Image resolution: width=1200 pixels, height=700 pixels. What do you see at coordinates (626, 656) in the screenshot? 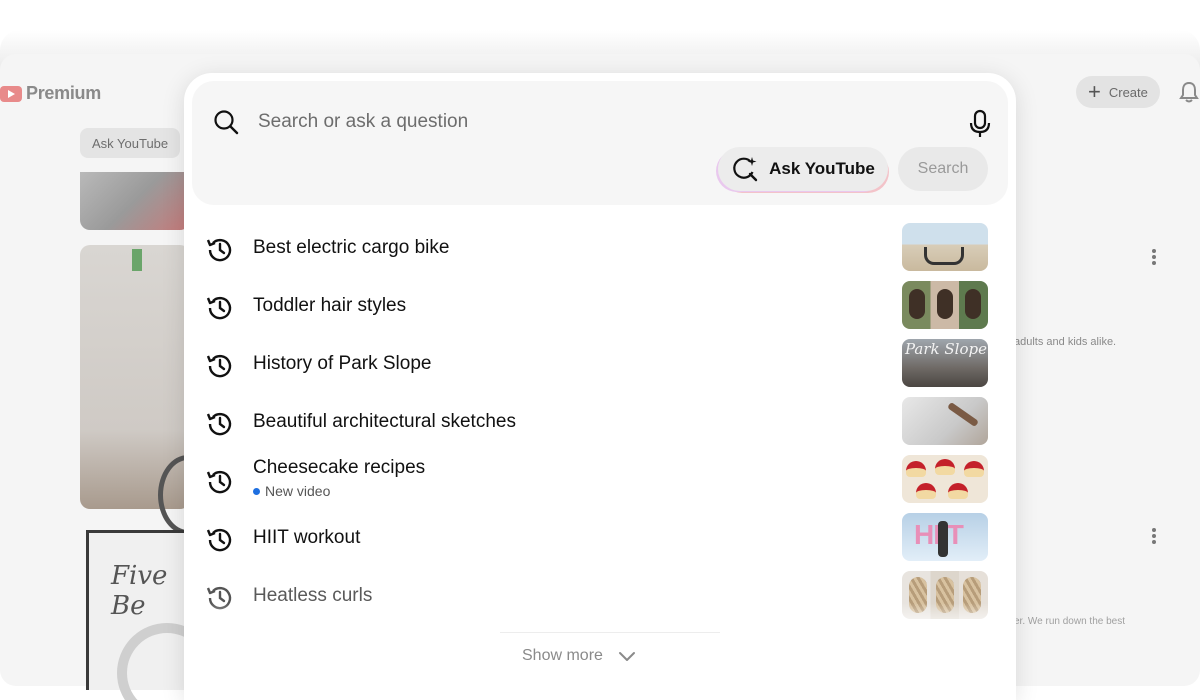
I see `chevron-down-icon` at bounding box center [626, 656].